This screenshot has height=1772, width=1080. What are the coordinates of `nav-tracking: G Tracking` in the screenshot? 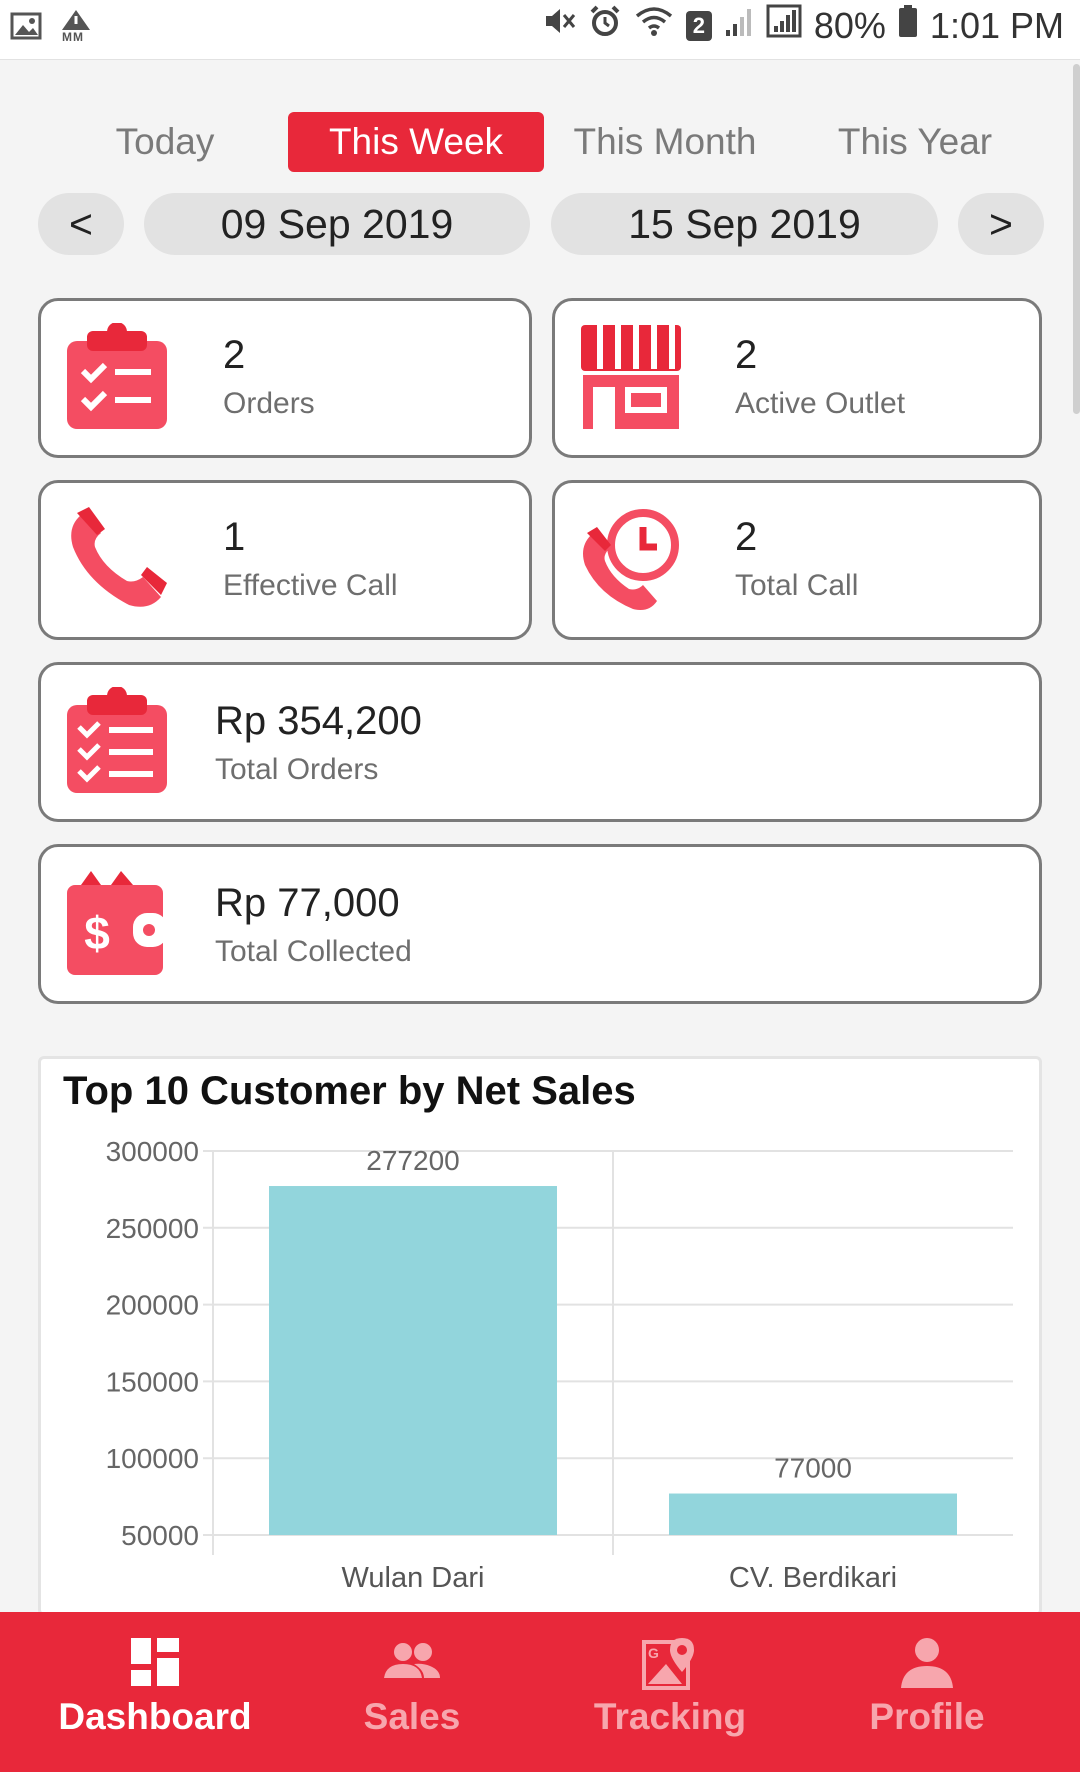 It's located at (670, 1692).